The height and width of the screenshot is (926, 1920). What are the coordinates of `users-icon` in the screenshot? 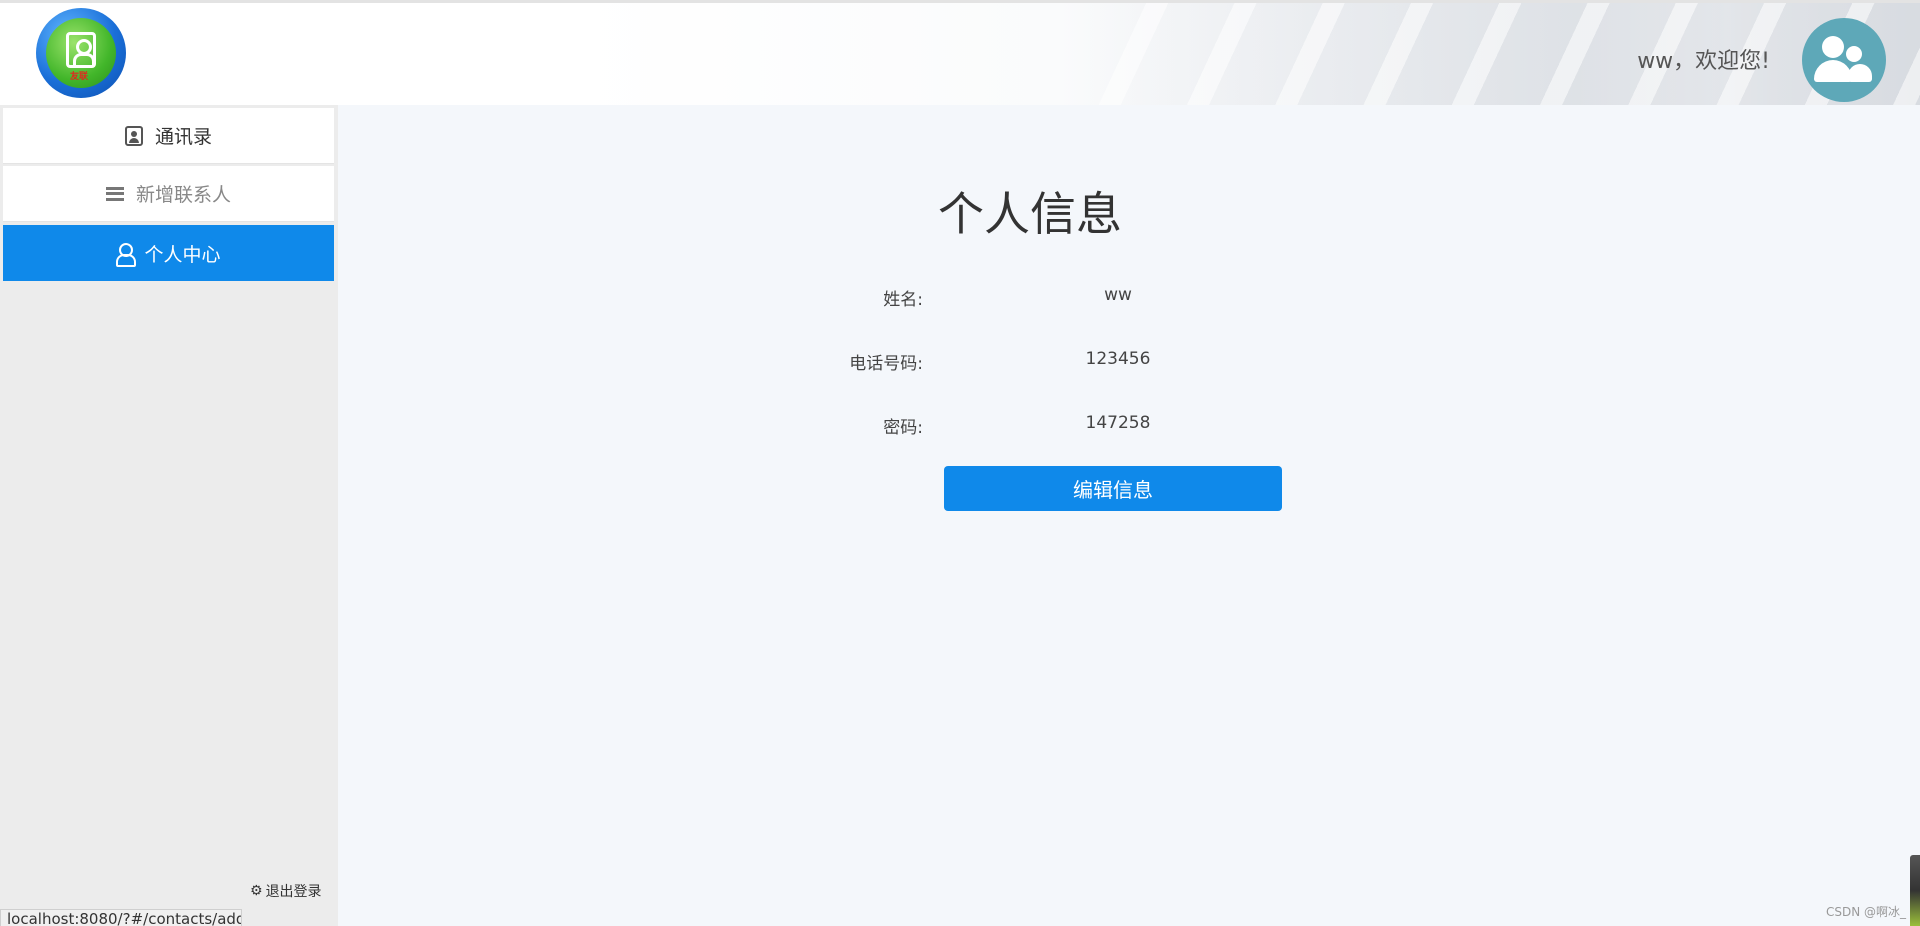 It's located at (1833, 47).